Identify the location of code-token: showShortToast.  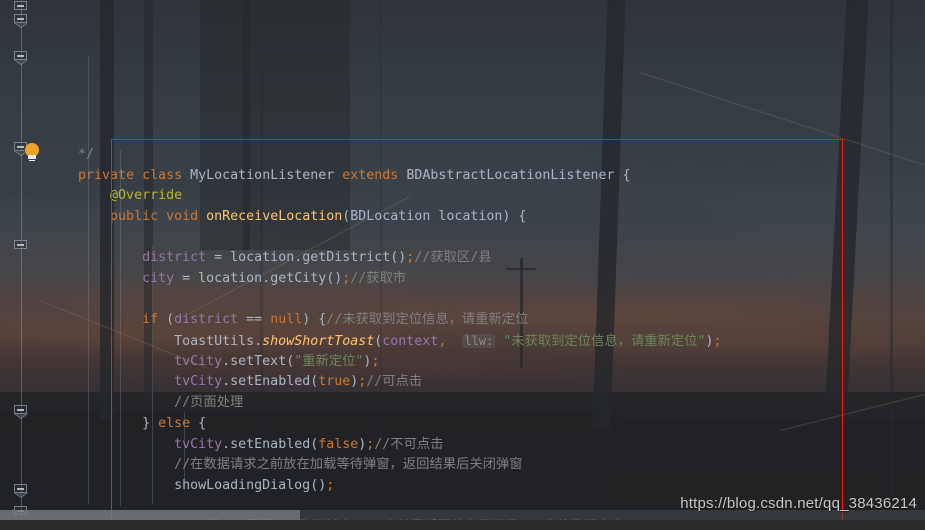
(318, 342).